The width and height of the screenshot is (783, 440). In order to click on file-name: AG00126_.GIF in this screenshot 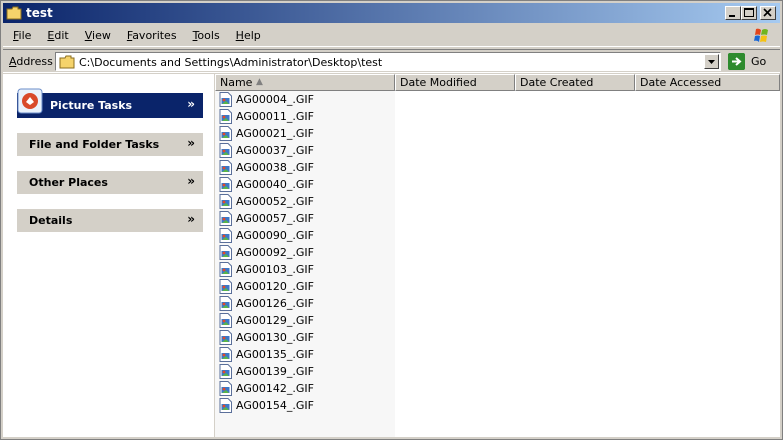, I will do `click(275, 303)`.